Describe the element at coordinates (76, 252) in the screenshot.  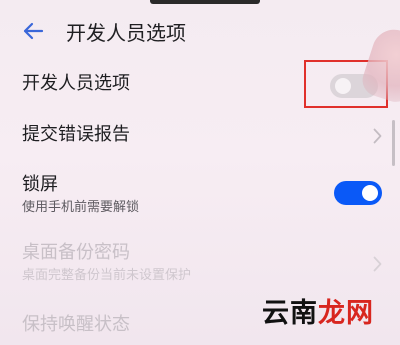
I see `setting-title: 桌面备份密码` at that location.